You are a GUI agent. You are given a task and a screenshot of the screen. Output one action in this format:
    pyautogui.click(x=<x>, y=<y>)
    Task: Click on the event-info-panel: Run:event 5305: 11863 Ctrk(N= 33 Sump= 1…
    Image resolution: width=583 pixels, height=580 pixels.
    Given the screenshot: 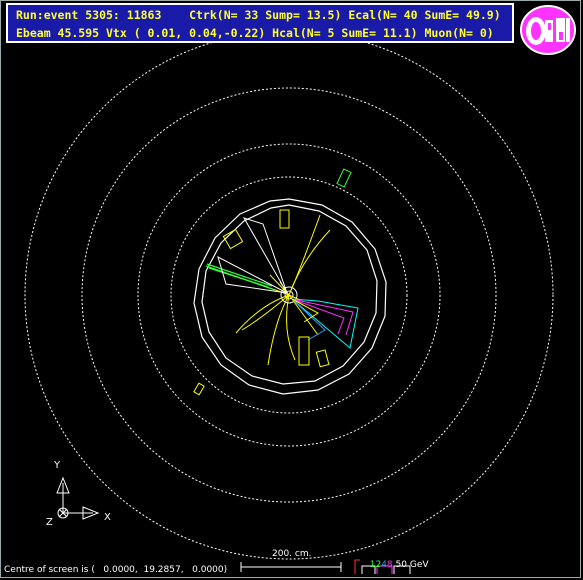 What is the action you would take?
    pyautogui.click(x=260, y=23)
    